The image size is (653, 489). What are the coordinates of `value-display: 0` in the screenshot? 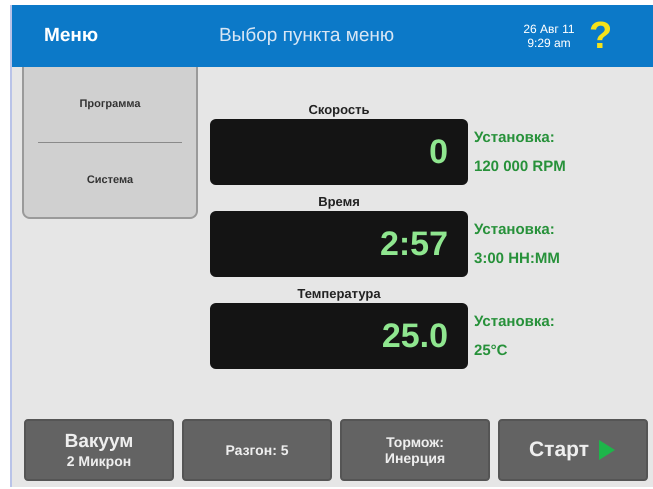 It's located at (339, 152).